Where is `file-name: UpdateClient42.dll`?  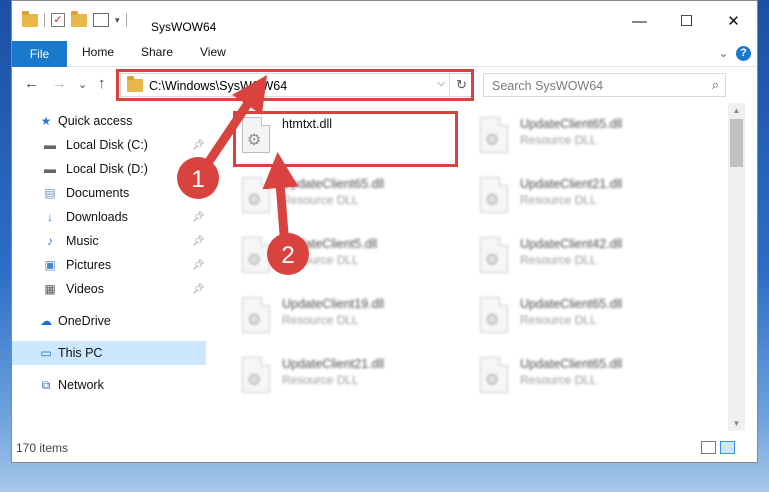 file-name: UpdateClient42.dll is located at coordinates (571, 244).